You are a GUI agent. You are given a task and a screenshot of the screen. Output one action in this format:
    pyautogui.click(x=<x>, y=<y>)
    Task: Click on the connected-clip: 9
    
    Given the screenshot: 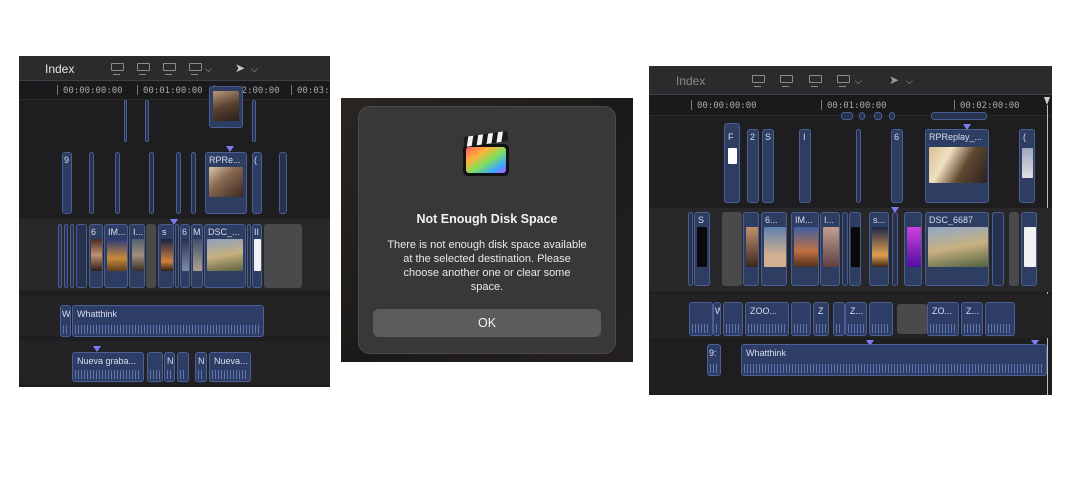 What is the action you would take?
    pyautogui.click(x=67, y=183)
    